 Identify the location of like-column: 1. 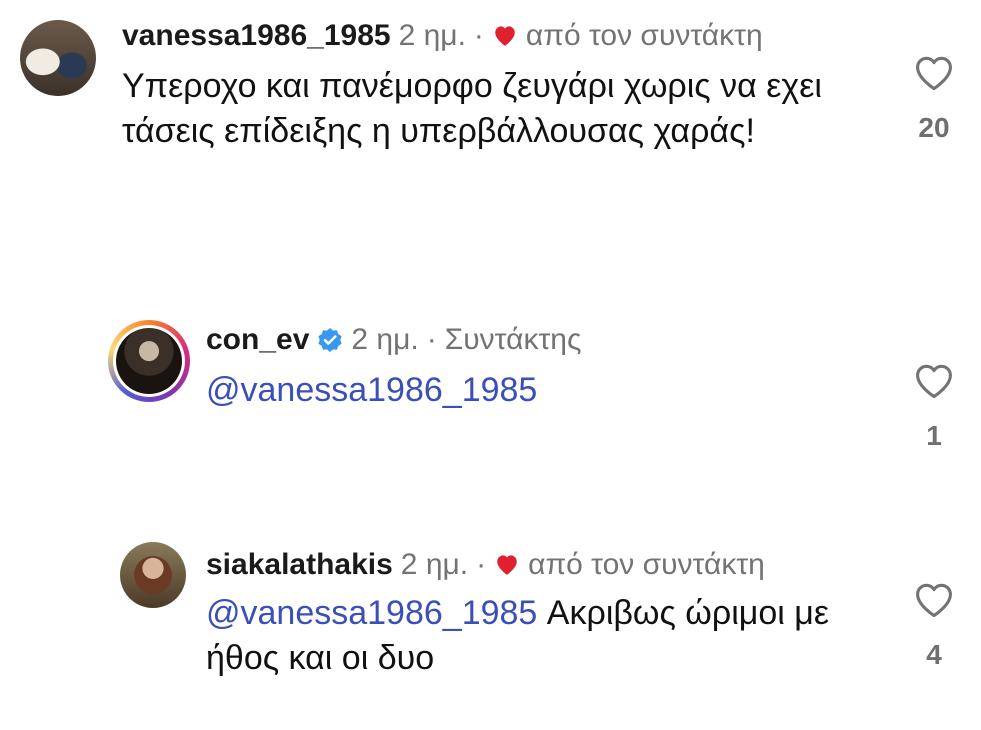
(934, 407).